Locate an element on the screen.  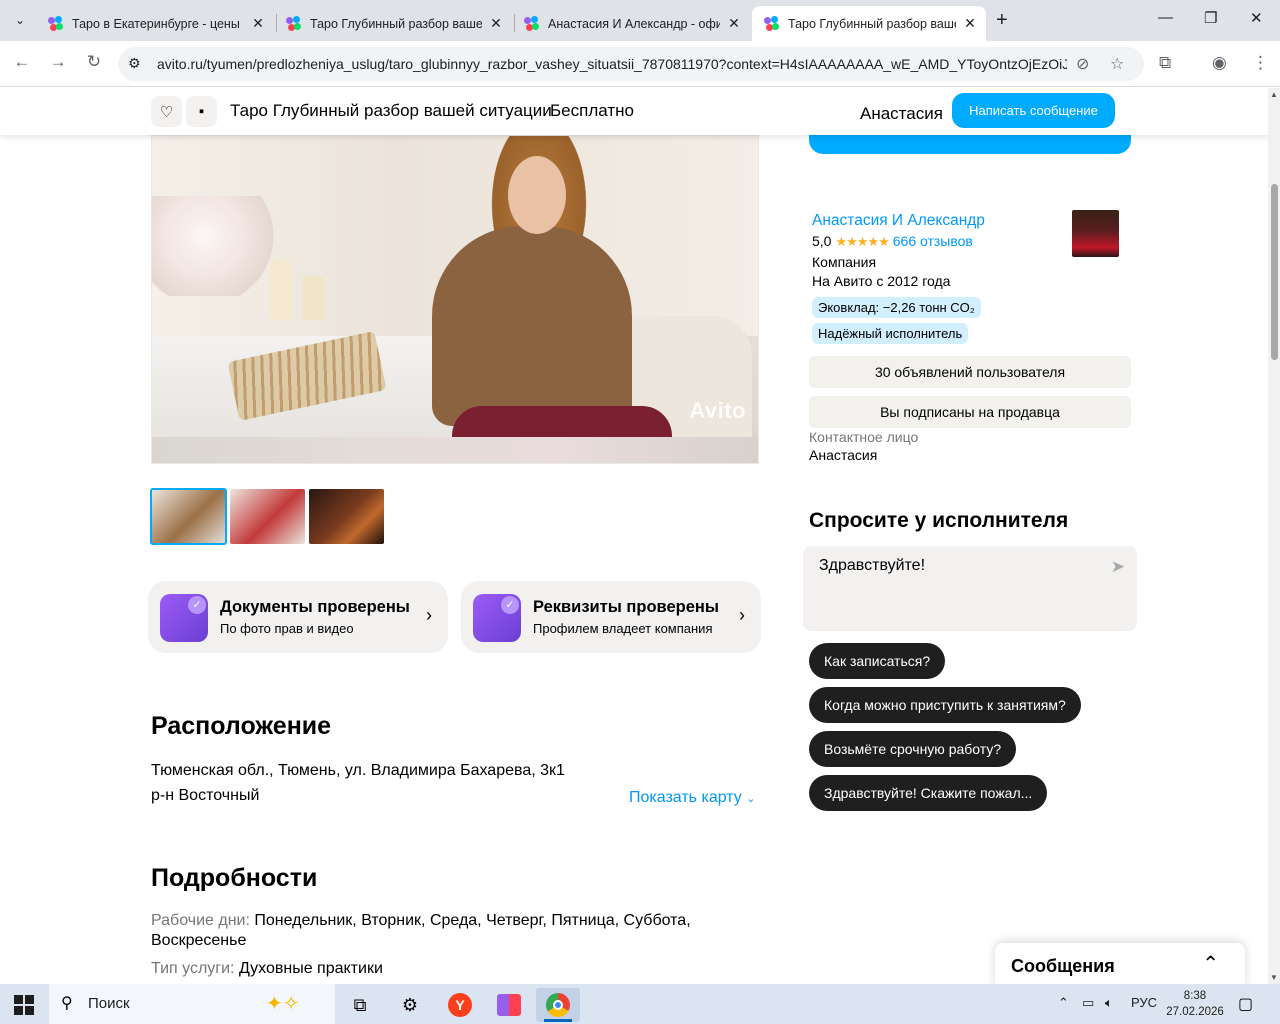
show-map-link: Показать карту ⌄ is located at coordinates (692, 798).